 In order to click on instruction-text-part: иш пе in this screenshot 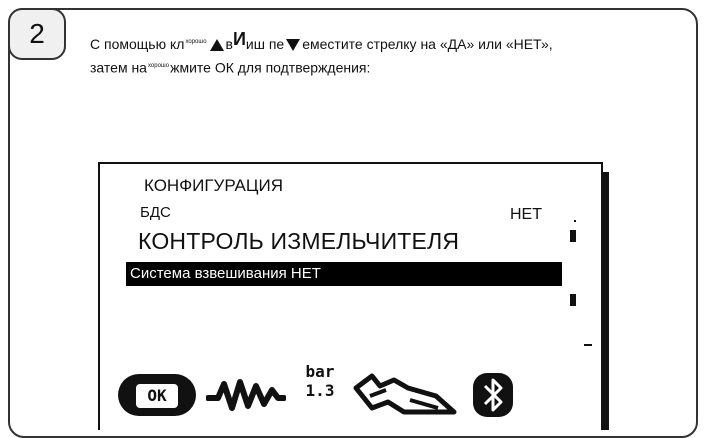, I will do `click(265, 44)`.